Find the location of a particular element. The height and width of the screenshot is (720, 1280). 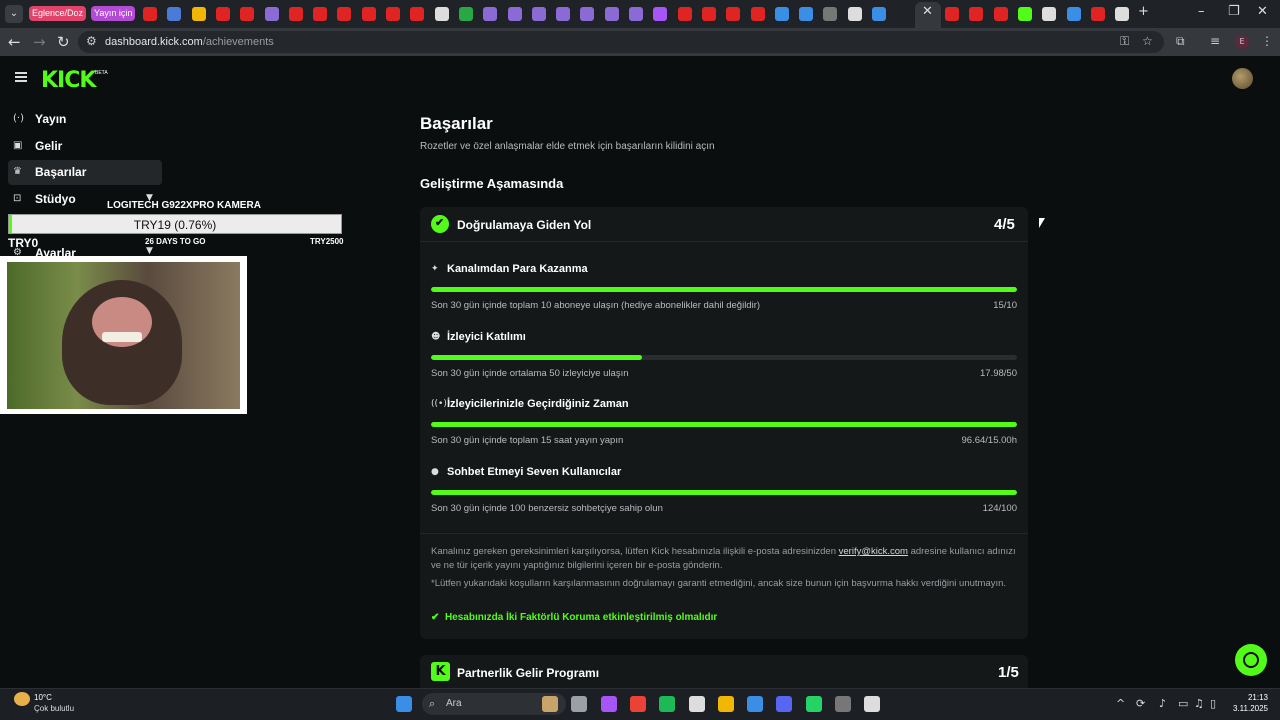

minimize-icon: – is located at coordinates (1201, 11).